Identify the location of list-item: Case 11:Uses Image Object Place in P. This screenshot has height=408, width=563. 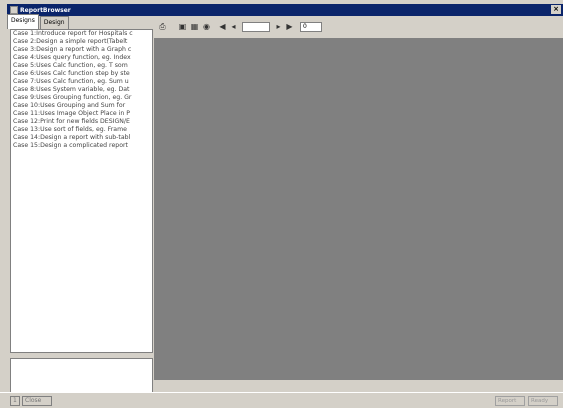
(81, 114).